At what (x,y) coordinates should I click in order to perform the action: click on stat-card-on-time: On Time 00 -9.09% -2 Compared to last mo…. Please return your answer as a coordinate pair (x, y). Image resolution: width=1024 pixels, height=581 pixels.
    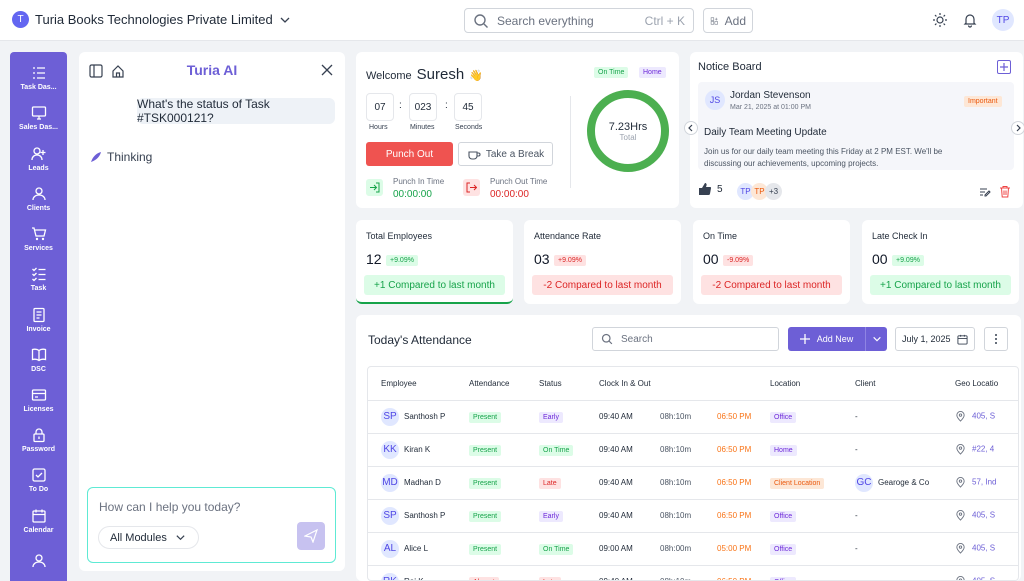
    Looking at the image, I should click on (771, 262).